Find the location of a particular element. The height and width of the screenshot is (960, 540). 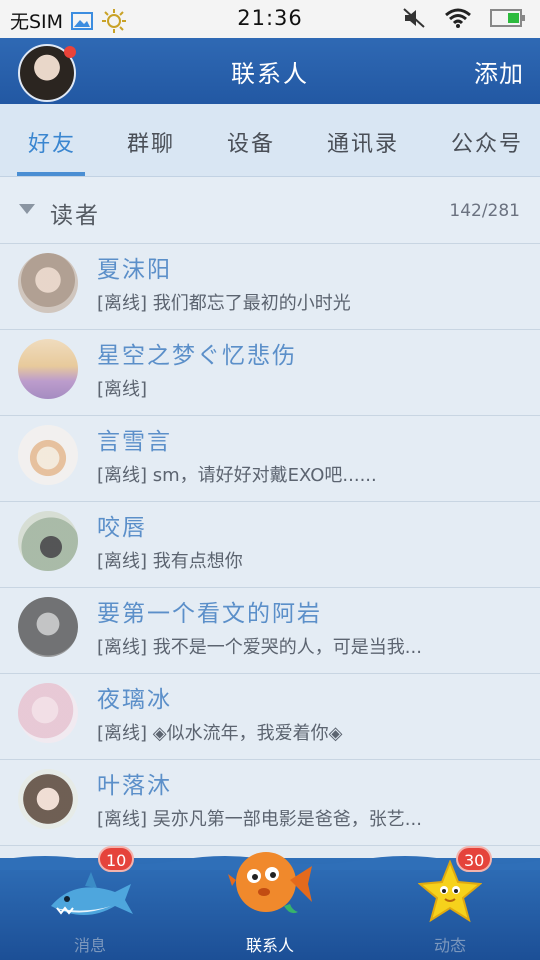

feed-badge: 30 is located at coordinates (474, 859).